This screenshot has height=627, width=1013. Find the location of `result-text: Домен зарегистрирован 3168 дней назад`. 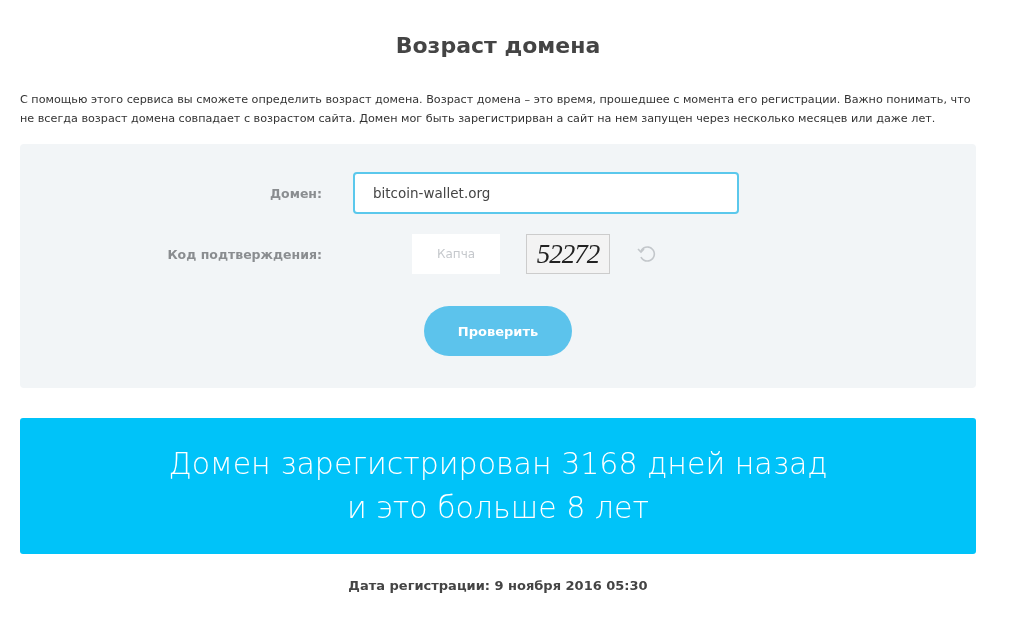

result-text: Домен зарегистрирован 3168 дней назад is located at coordinates (498, 464).